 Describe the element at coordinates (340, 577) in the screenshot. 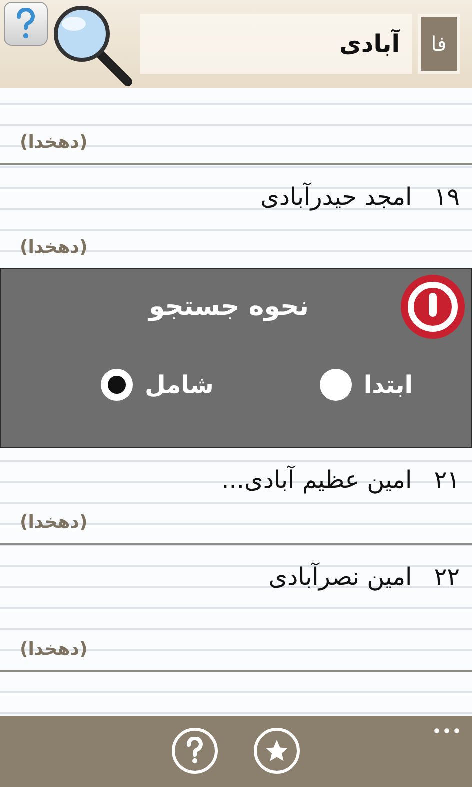

I see `entry-title: امین نصرآبادی` at that location.